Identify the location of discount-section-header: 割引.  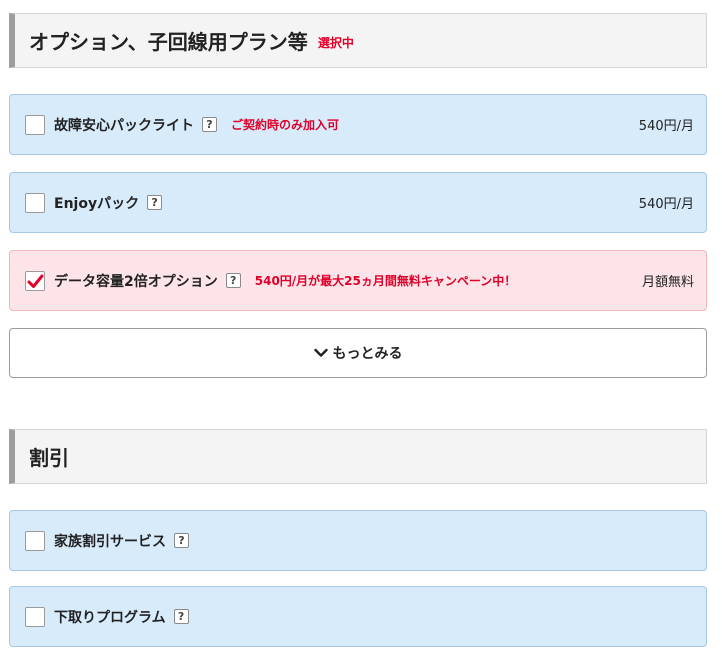
(358, 456).